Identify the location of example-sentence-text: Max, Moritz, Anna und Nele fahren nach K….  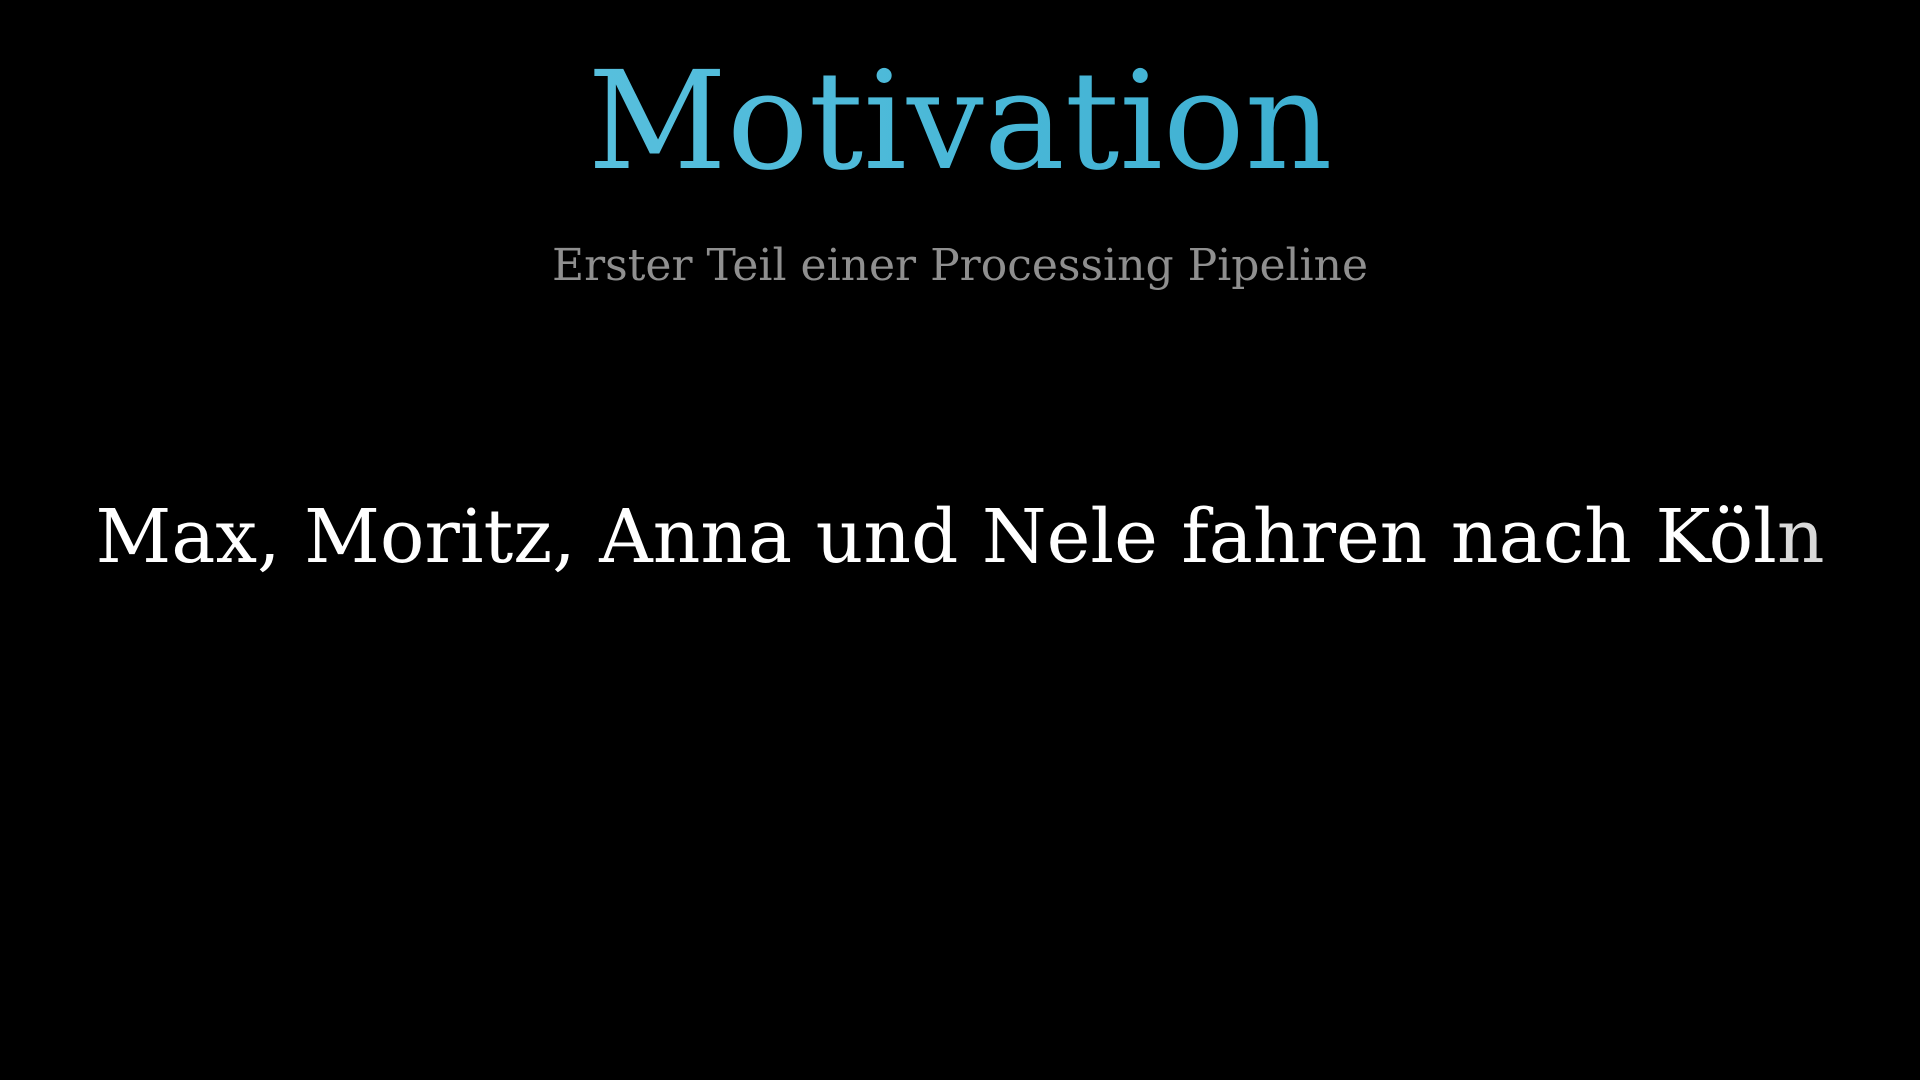
(936, 537).